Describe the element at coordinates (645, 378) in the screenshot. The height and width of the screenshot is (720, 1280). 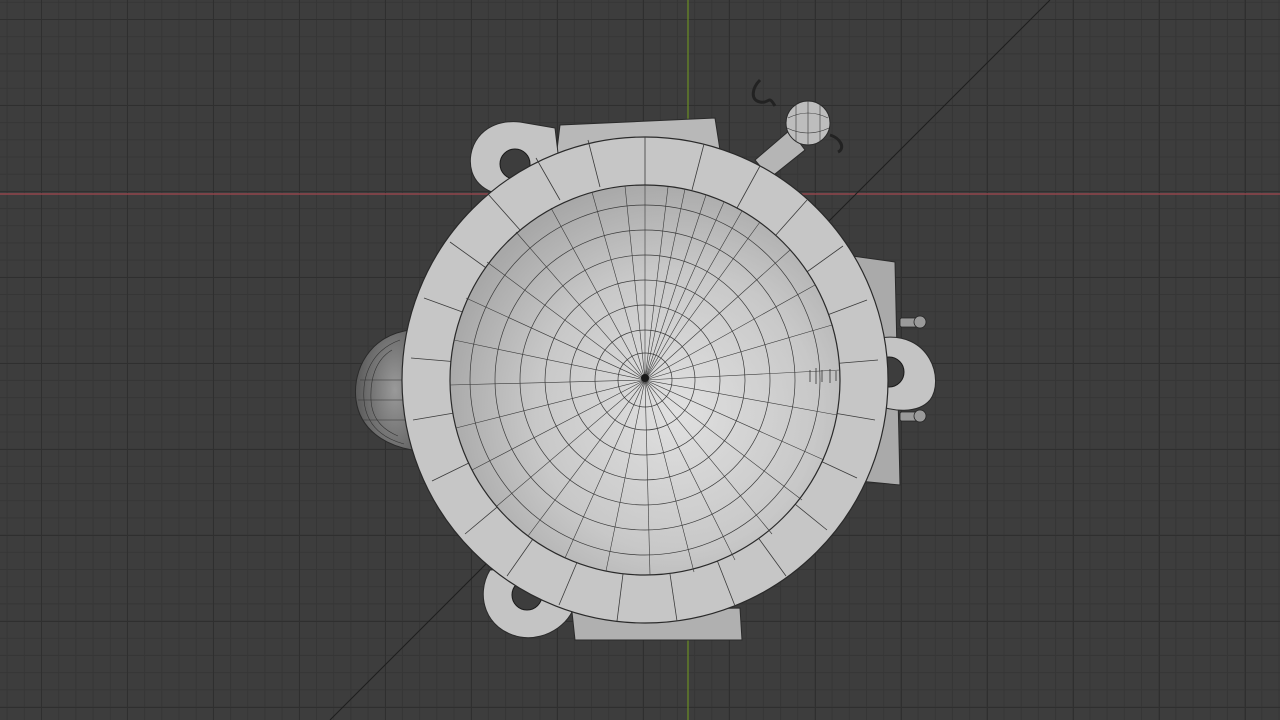
I see `bowl-center-vertex` at that location.